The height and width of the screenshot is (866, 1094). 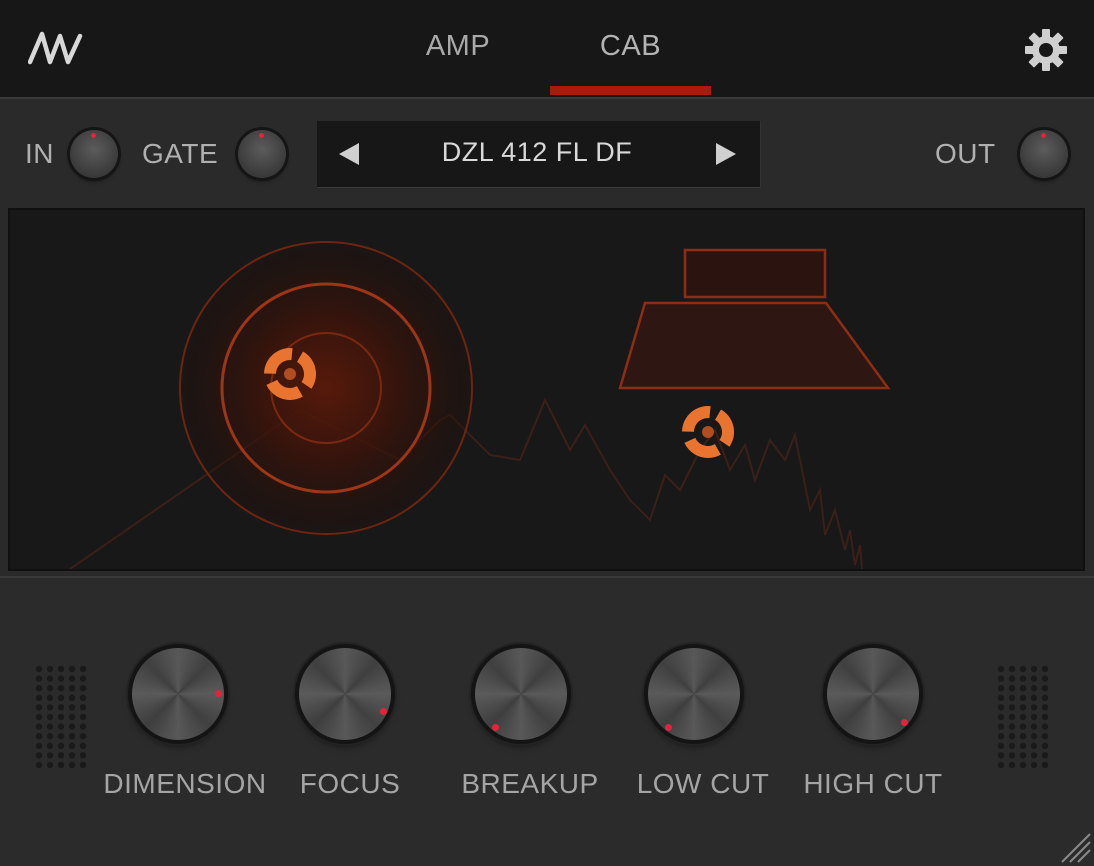 What do you see at coordinates (873, 694) in the screenshot?
I see `high-cut-knob` at bounding box center [873, 694].